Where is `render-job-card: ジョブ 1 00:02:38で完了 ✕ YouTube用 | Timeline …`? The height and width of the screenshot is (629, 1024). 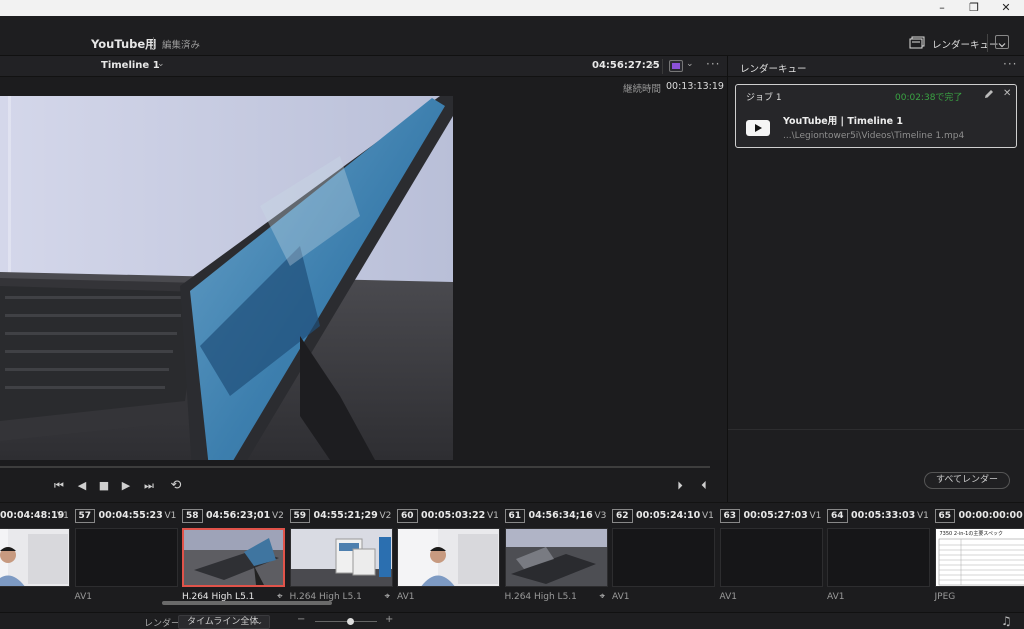
render-job-card: ジョブ 1 00:02:38で完了 ✕ YouTube用 | Timeline … is located at coordinates (876, 116).